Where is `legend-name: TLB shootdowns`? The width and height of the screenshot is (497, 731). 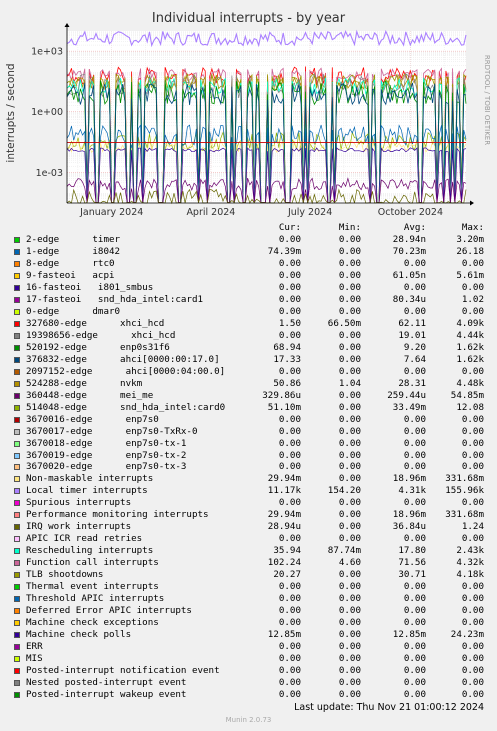
legend-name: TLB shootdowns is located at coordinates (65, 575).